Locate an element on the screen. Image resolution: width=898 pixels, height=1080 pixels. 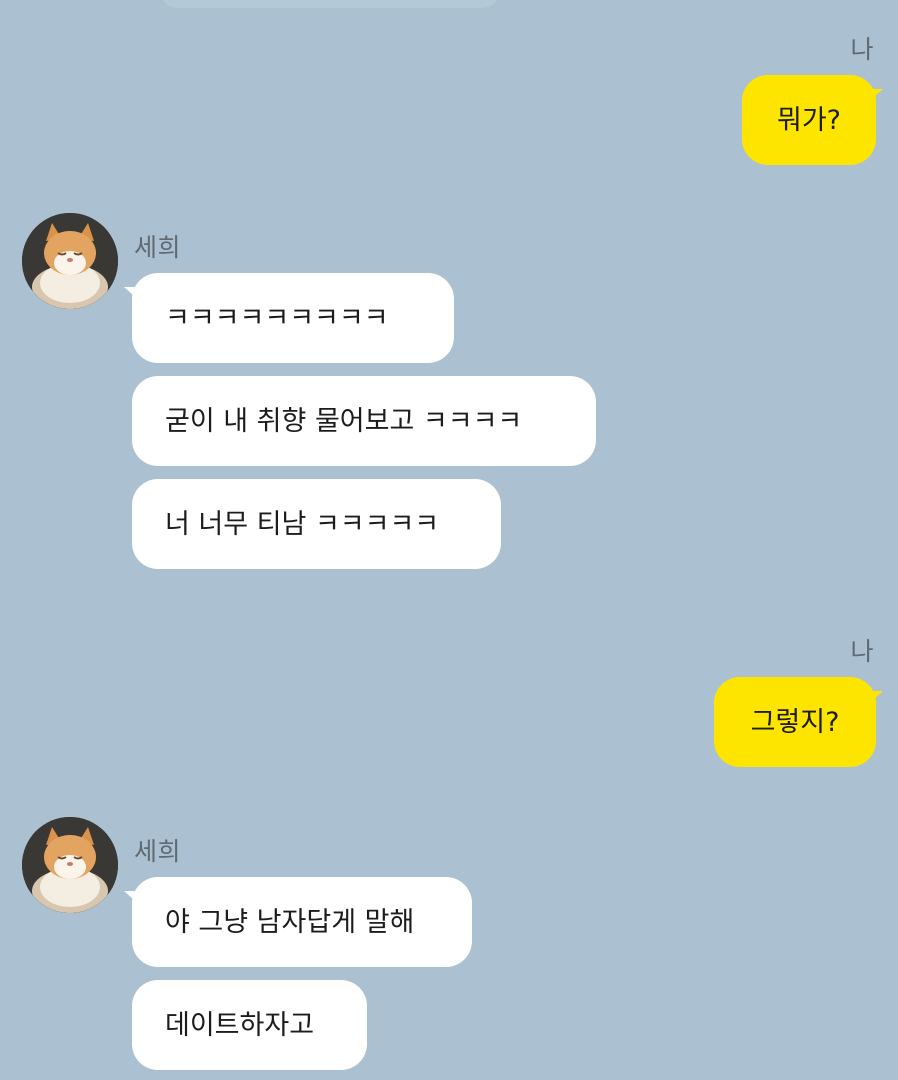
message-bubble-theirs: 너 너무 티남 ㅋㅋㅋㅋㅋ is located at coordinates (316, 524).